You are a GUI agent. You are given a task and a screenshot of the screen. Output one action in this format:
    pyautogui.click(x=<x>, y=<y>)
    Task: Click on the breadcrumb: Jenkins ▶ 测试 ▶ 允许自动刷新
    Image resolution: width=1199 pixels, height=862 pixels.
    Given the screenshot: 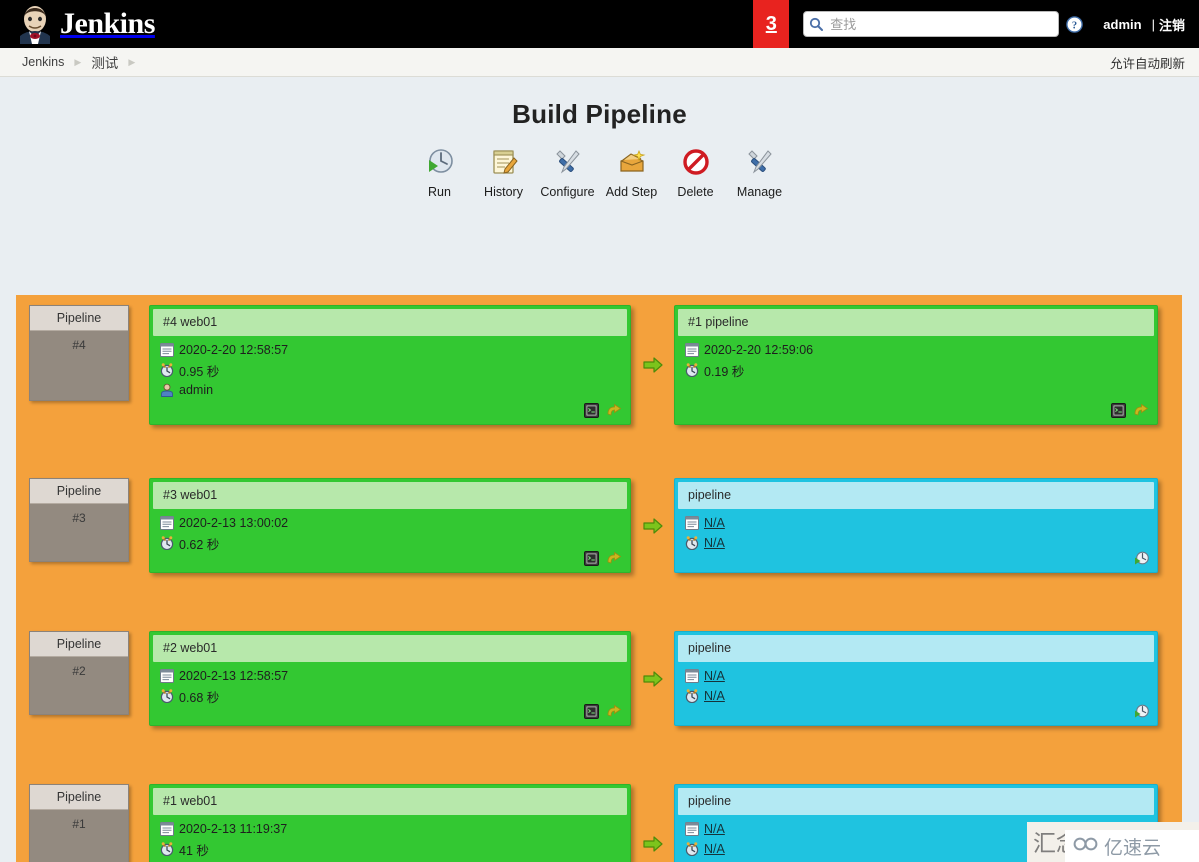 What is the action you would take?
    pyautogui.click(x=599, y=62)
    